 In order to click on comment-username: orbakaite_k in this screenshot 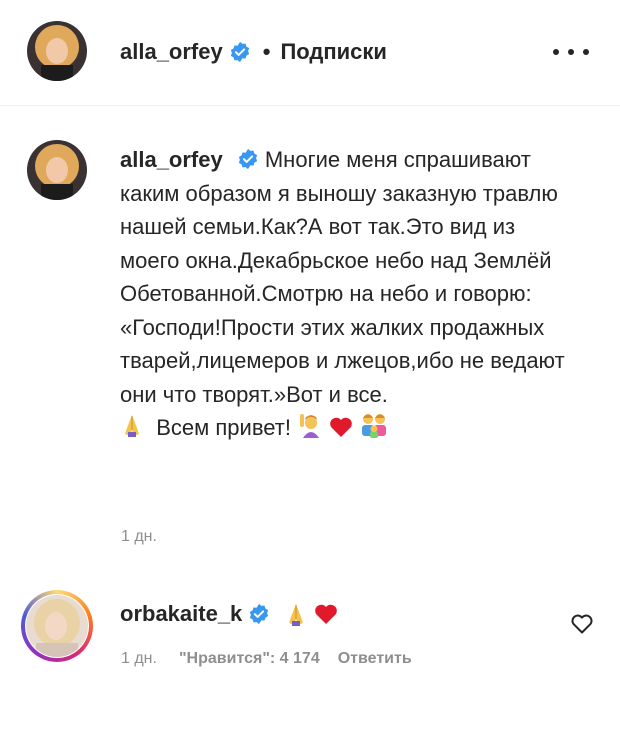, I will do `click(181, 614)`.